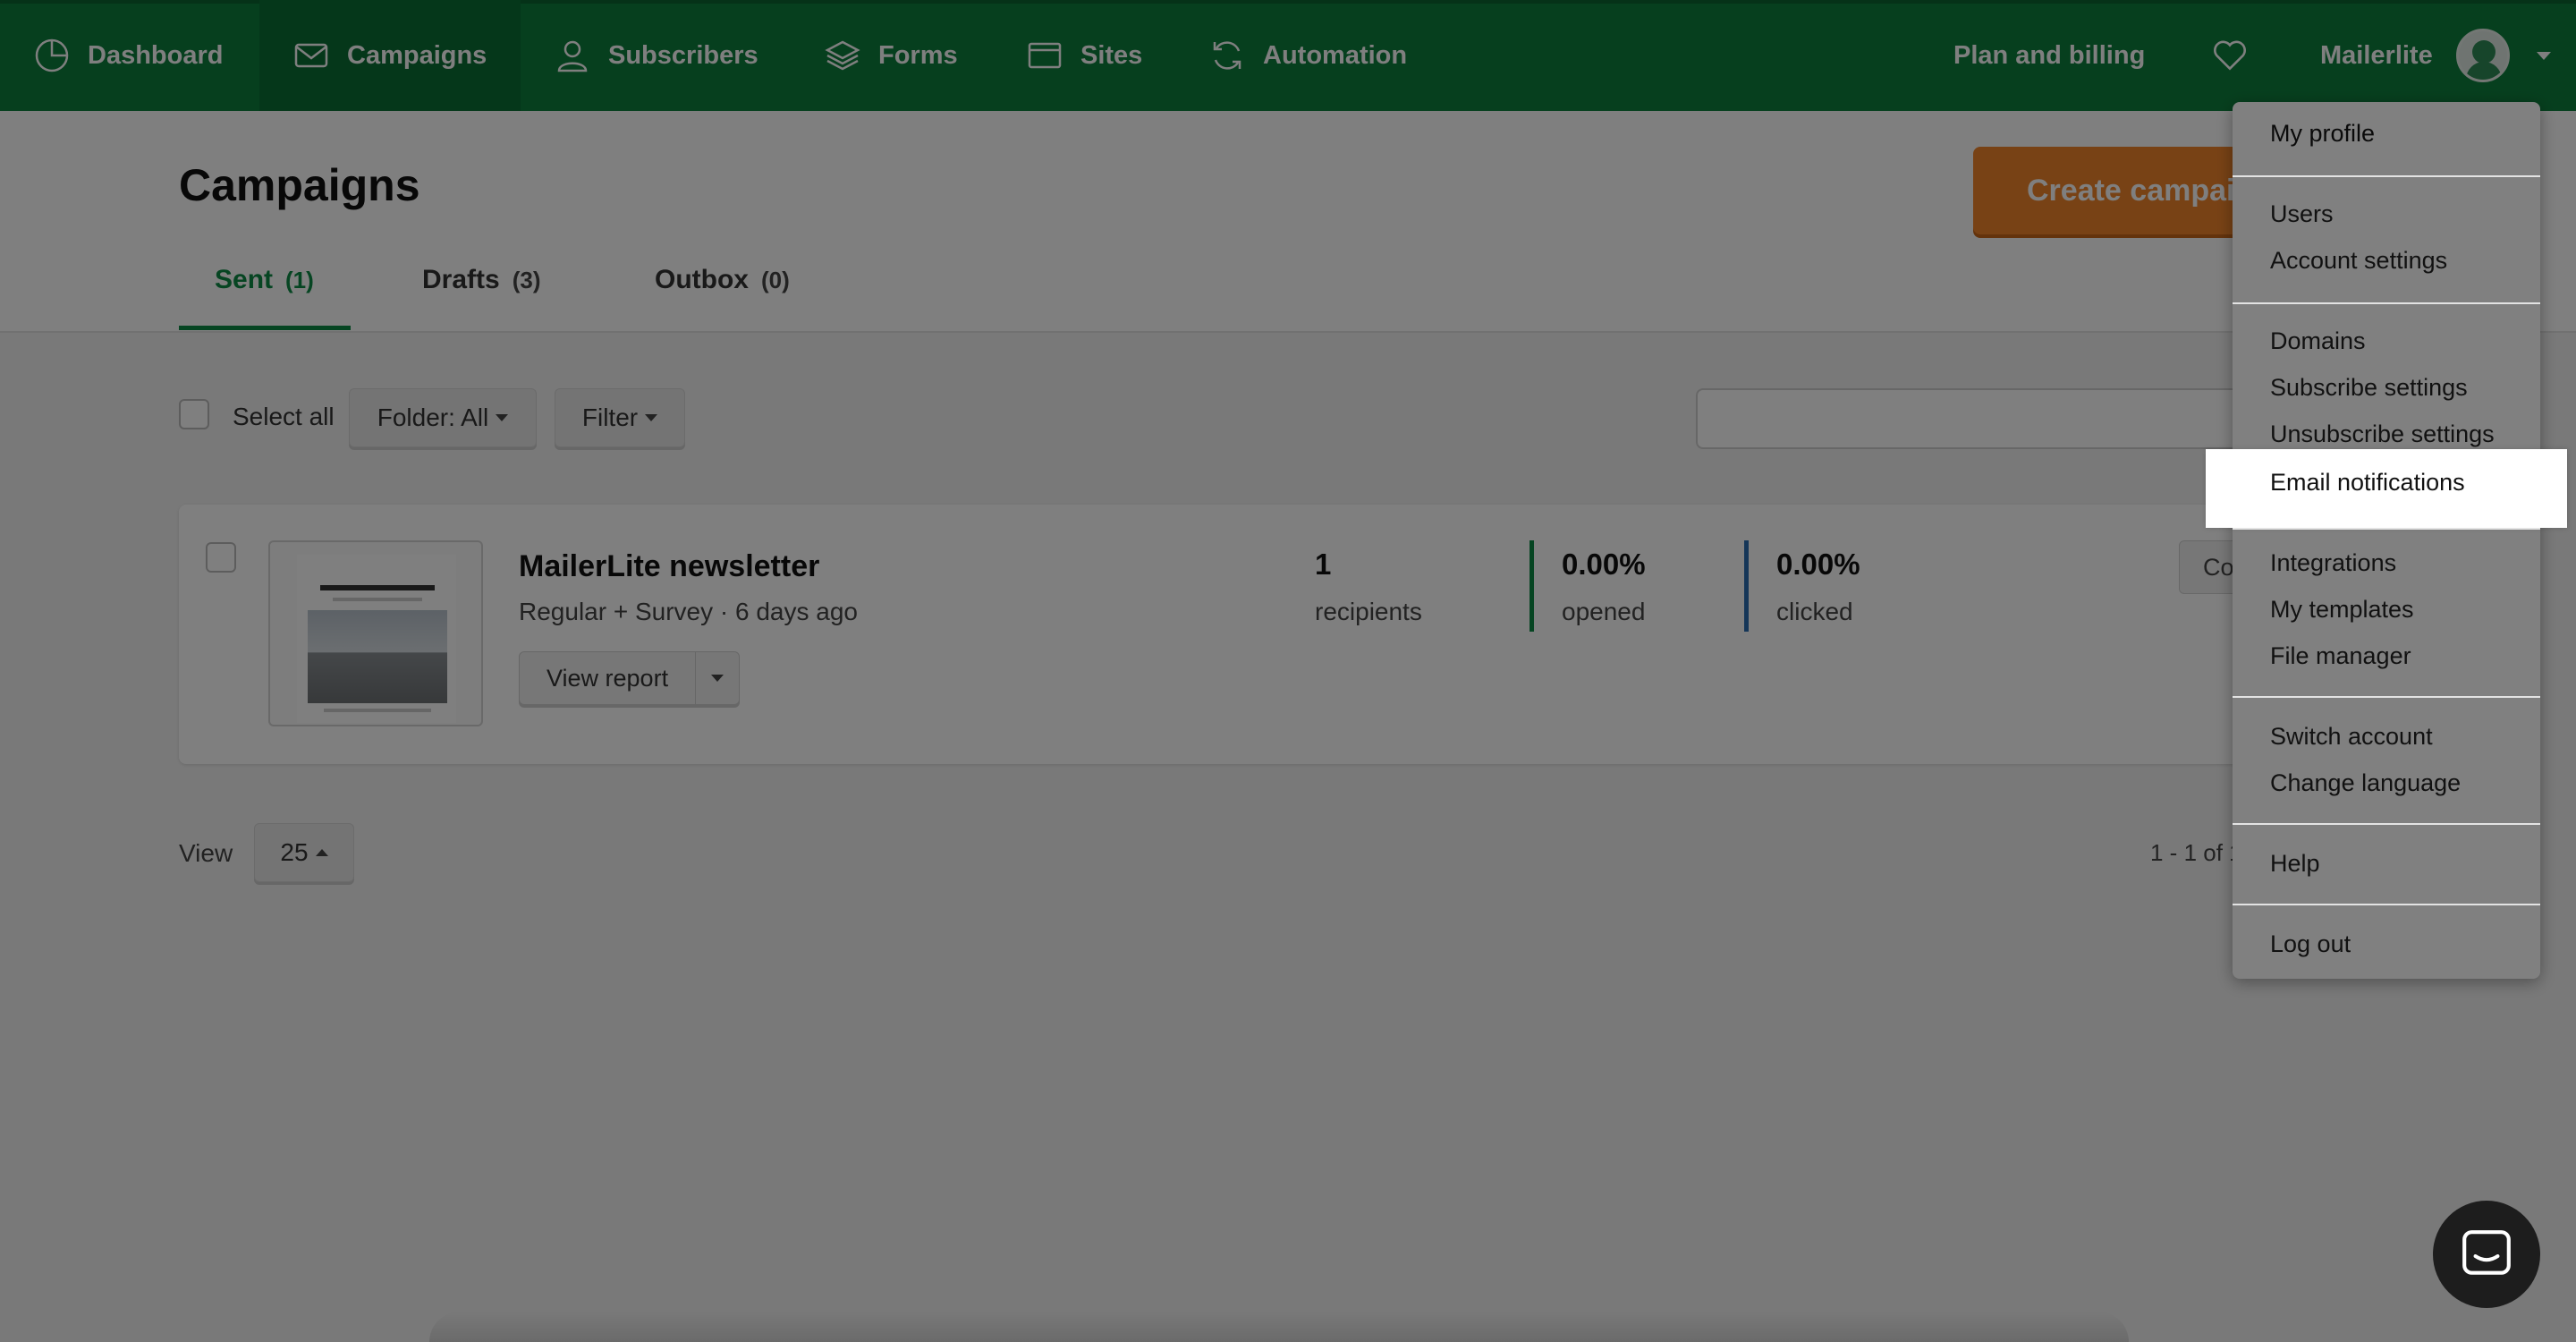  I want to click on bottom-panel-shadow, so click(1279, 1327).